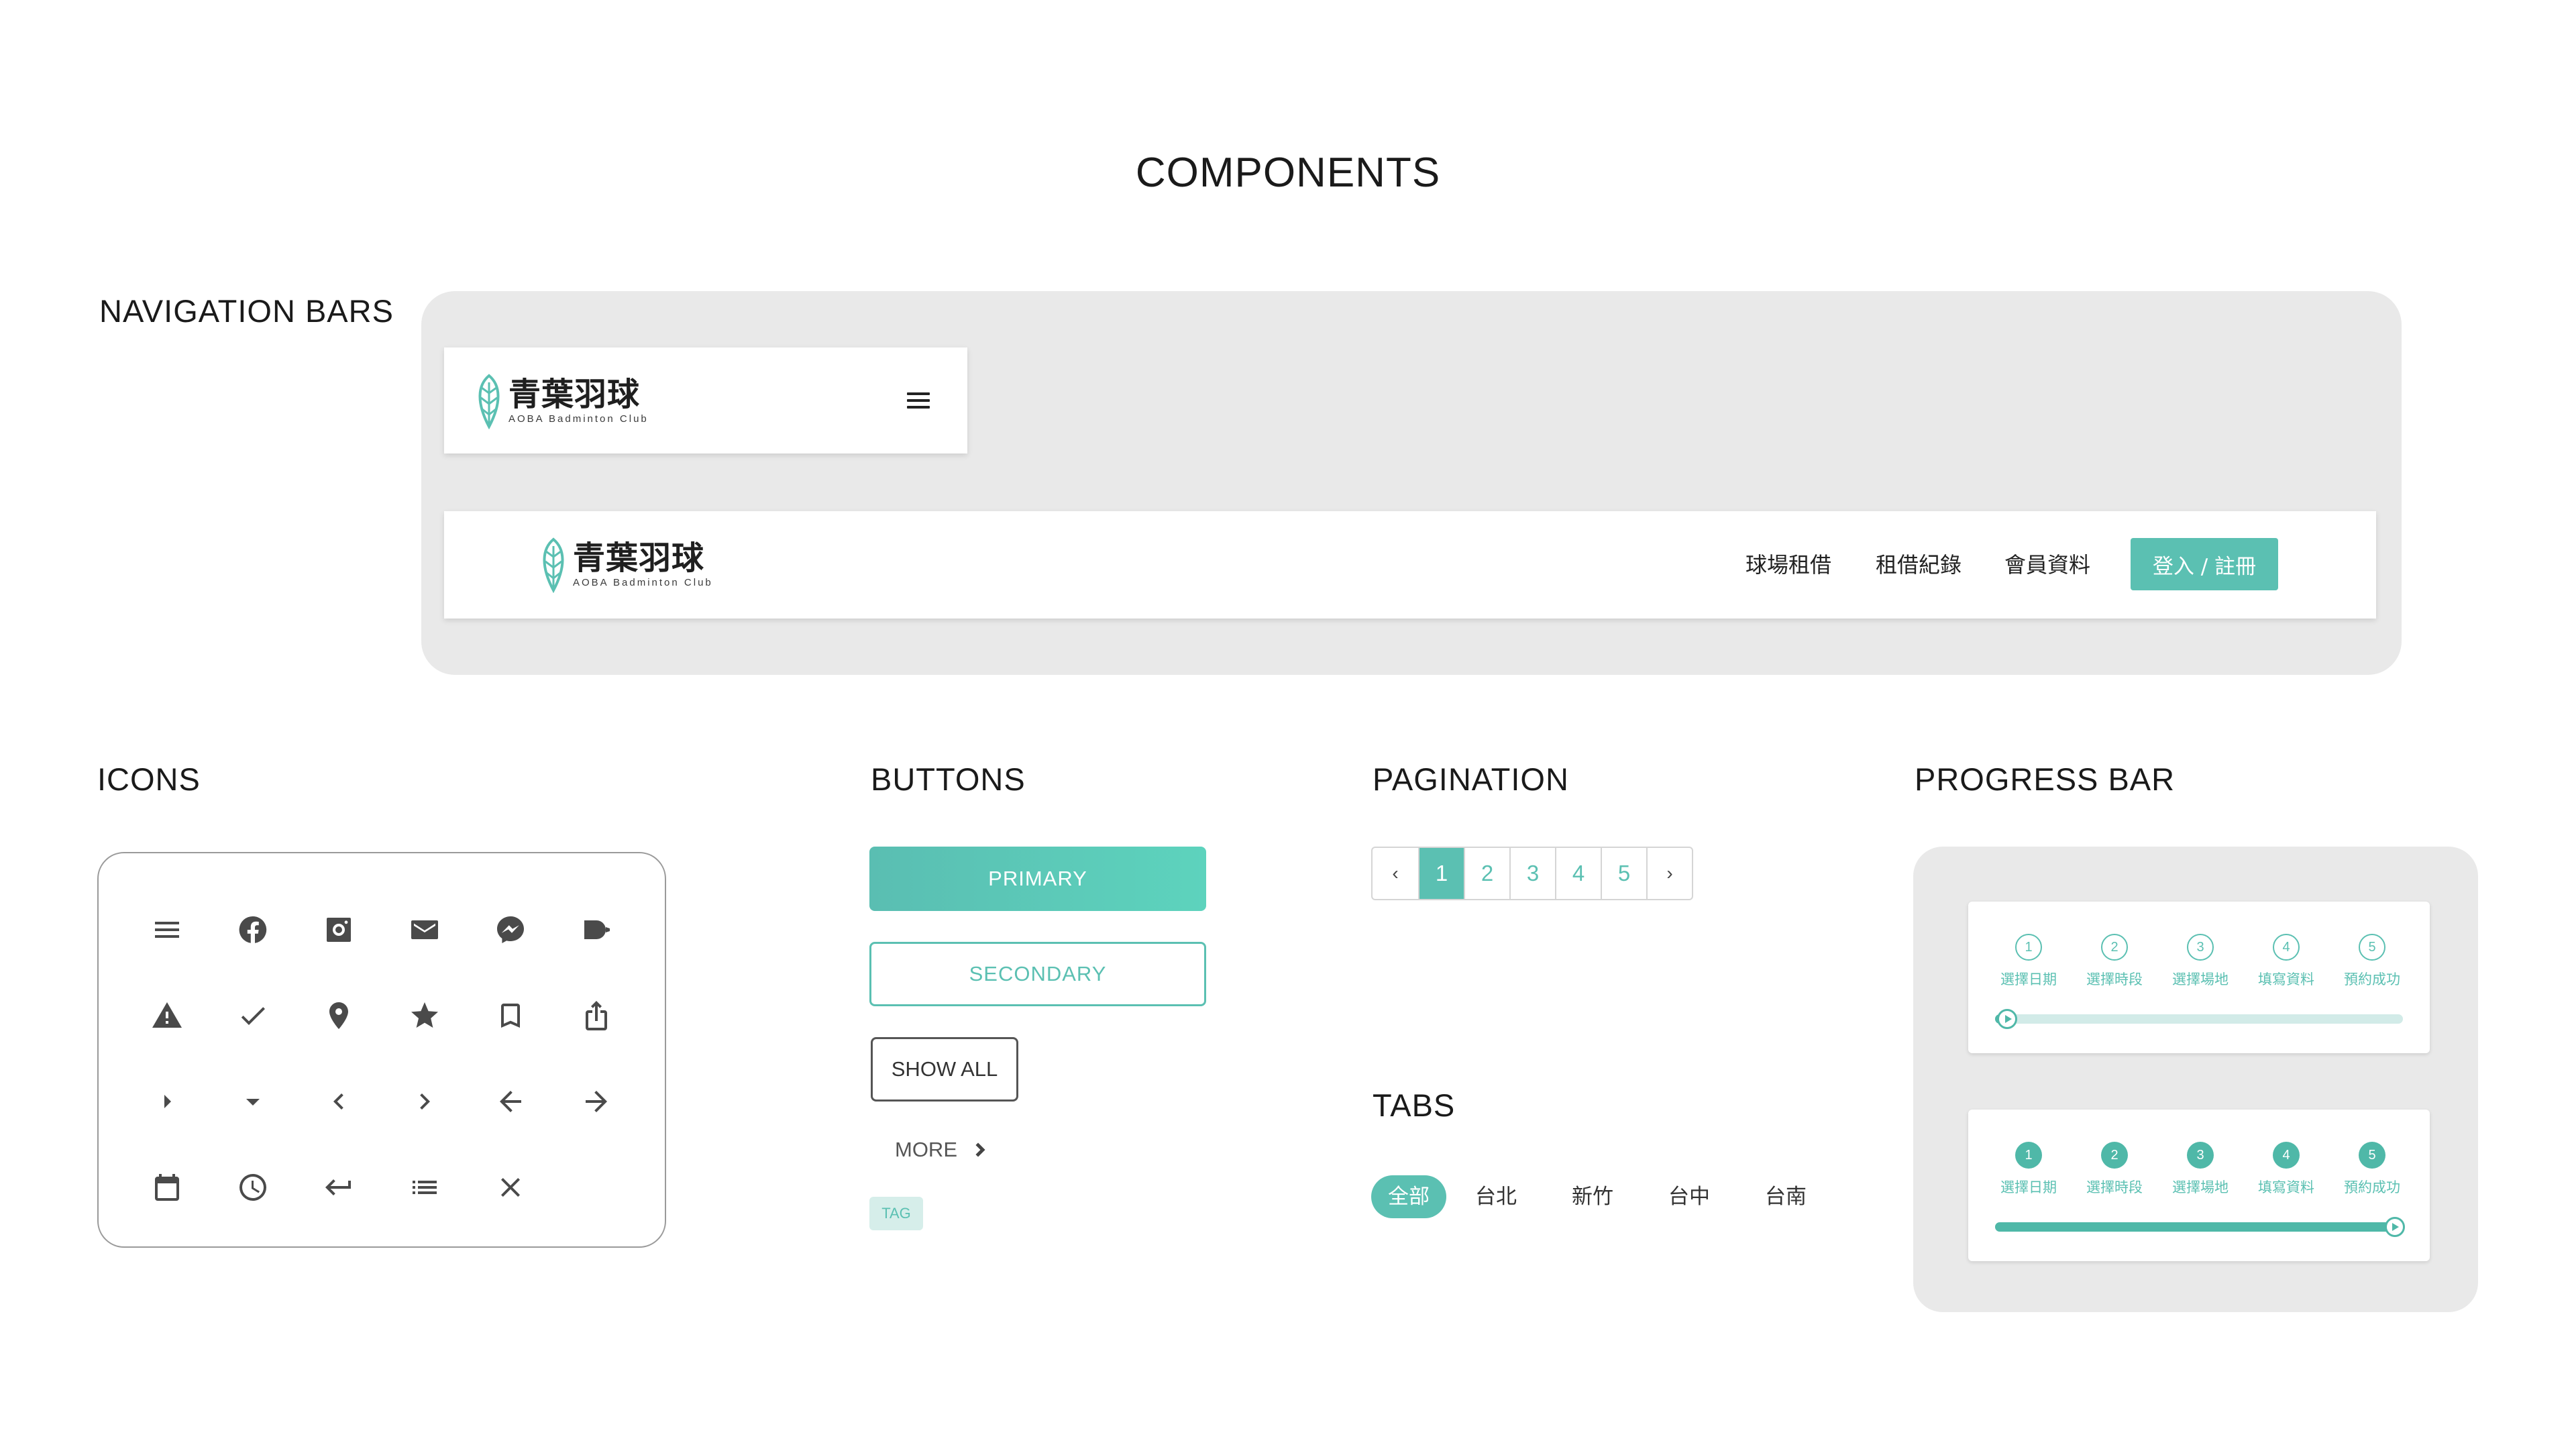 This screenshot has height=1449, width=2576. Describe the element at coordinates (948, 779) in the screenshot. I see `section-title-buttons: BUTTONS` at that location.